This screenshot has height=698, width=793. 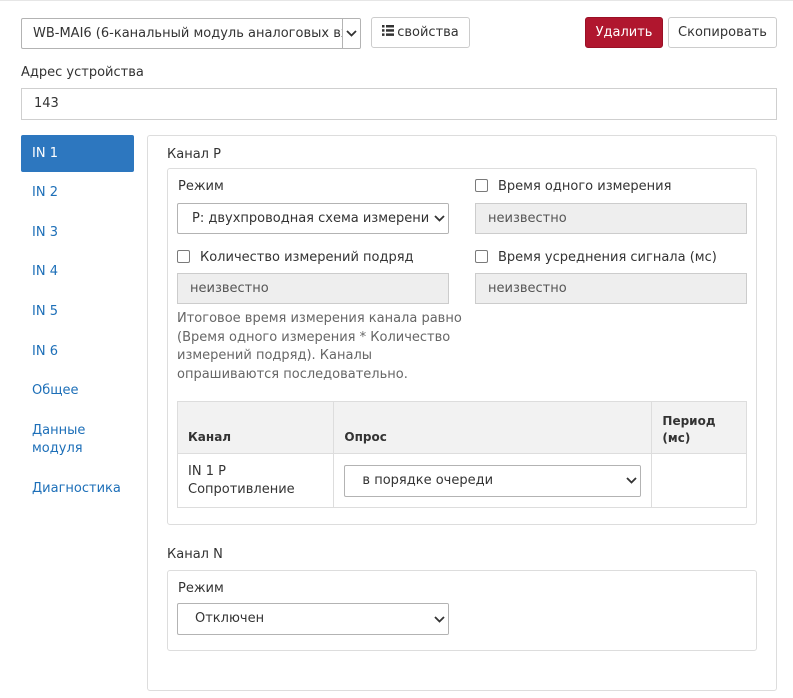 What do you see at coordinates (493, 427) in the screenshot?
I see `column-header-poll: Опрос` at bounding box center [493, 427].